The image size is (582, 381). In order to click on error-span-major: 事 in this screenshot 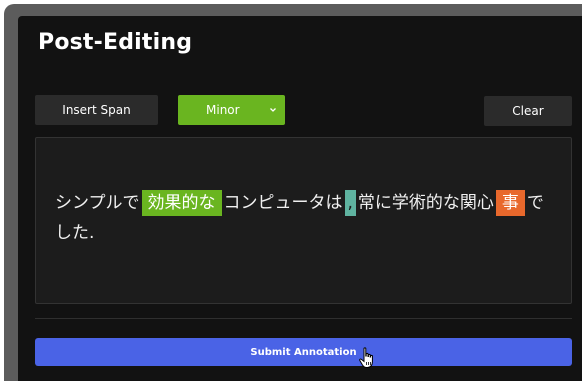, I will do `click(510, 203)`.